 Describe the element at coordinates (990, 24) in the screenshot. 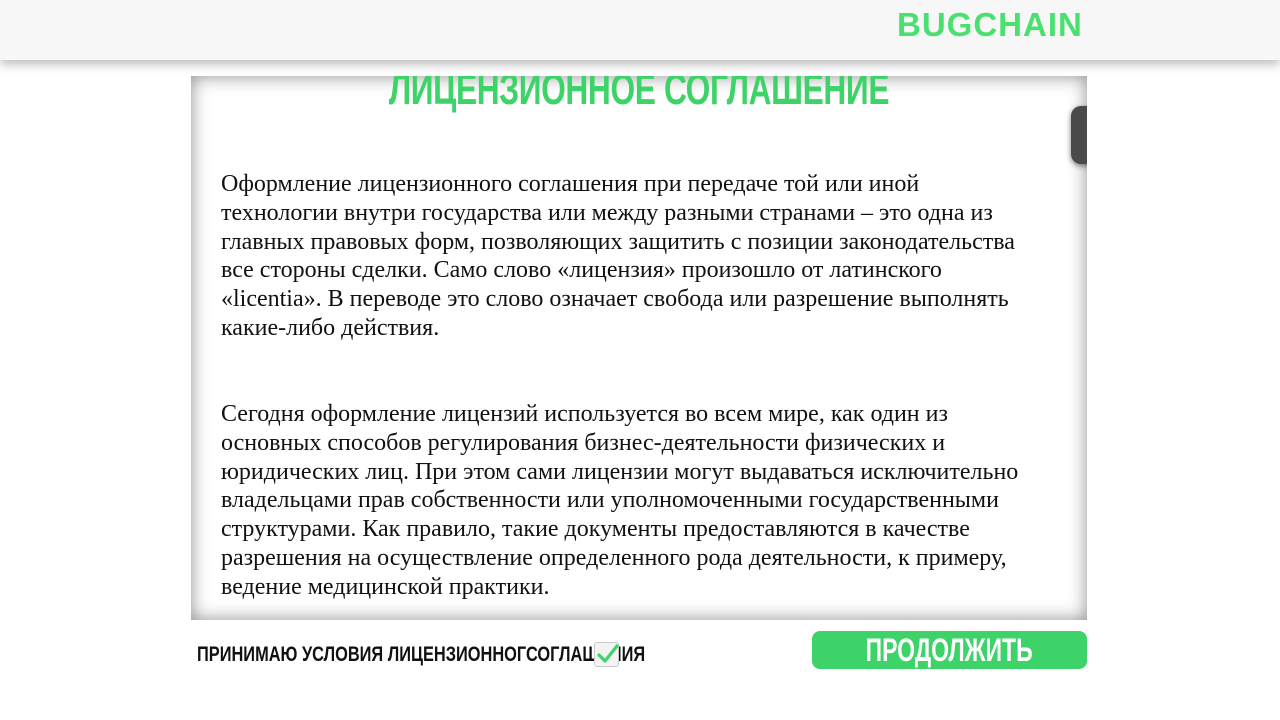

I see `bugchain-logo: BUGCHAIN` at that location.